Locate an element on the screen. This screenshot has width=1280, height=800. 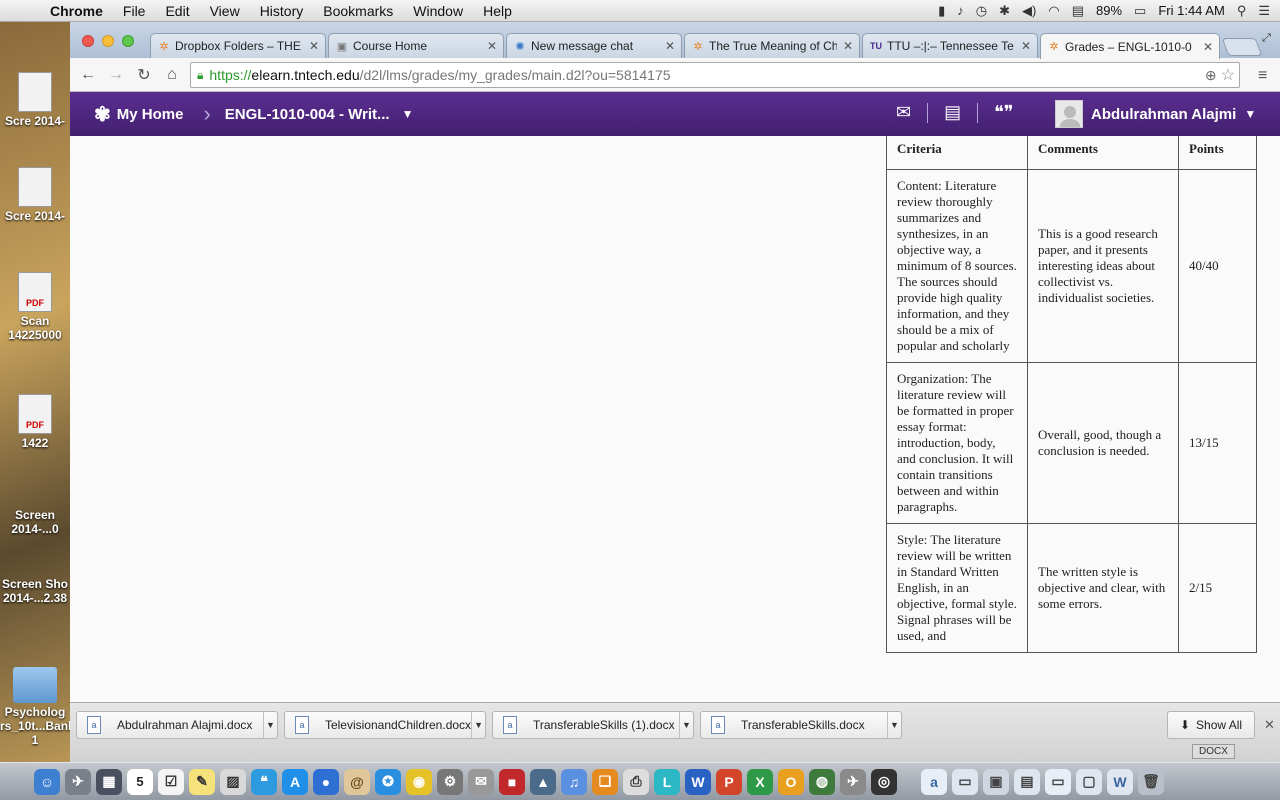
us-flag-icon: ▤ is located at coordinates (1078, 11).